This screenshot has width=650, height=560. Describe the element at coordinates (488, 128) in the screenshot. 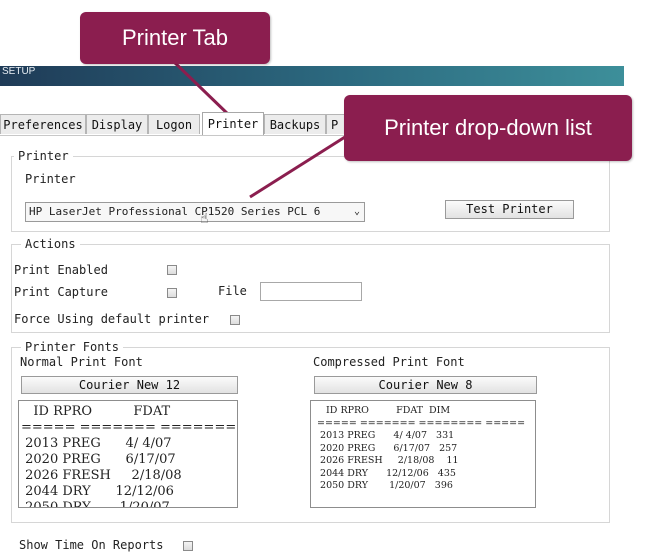

I see `dropdown-callout: Printer drop-down list` at that location.